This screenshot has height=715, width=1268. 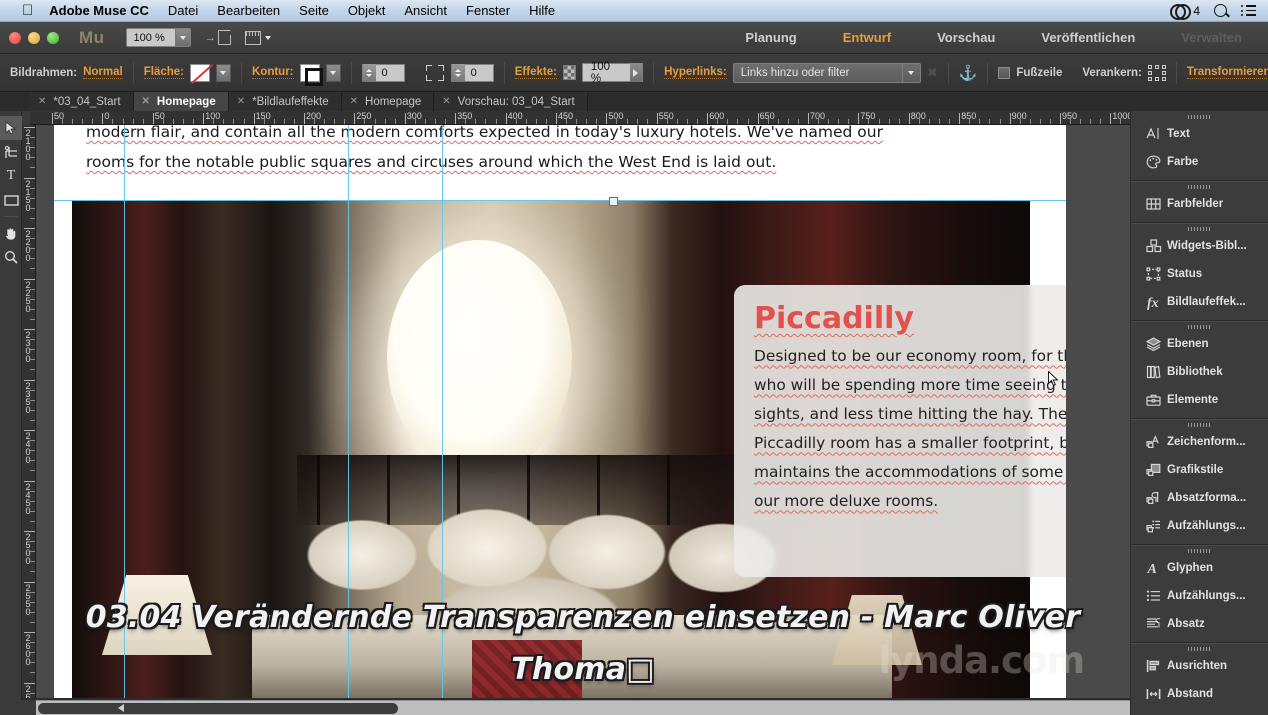 I want to click on panel-item-ebenen: Ebenen, so click(x=1199, y=344).